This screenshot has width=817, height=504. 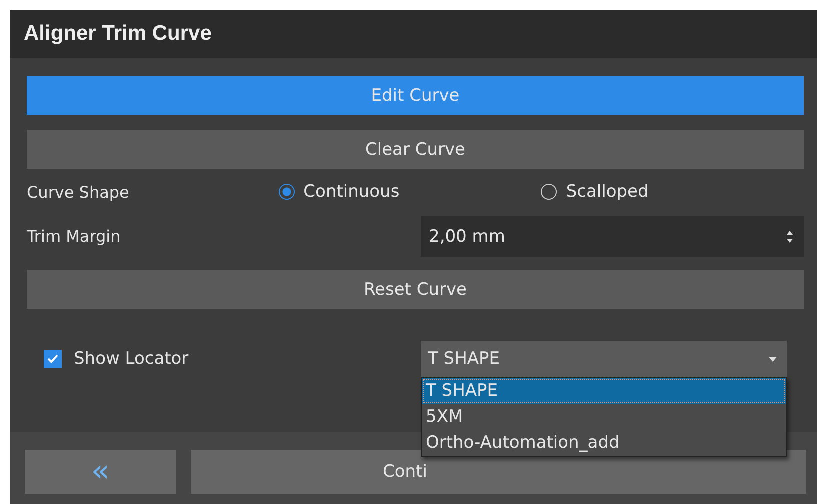 What do you see at coordinates (604, 359) in the screenshot?
I see `dropdown: T SHAPE` at bounding box center [604, 359].